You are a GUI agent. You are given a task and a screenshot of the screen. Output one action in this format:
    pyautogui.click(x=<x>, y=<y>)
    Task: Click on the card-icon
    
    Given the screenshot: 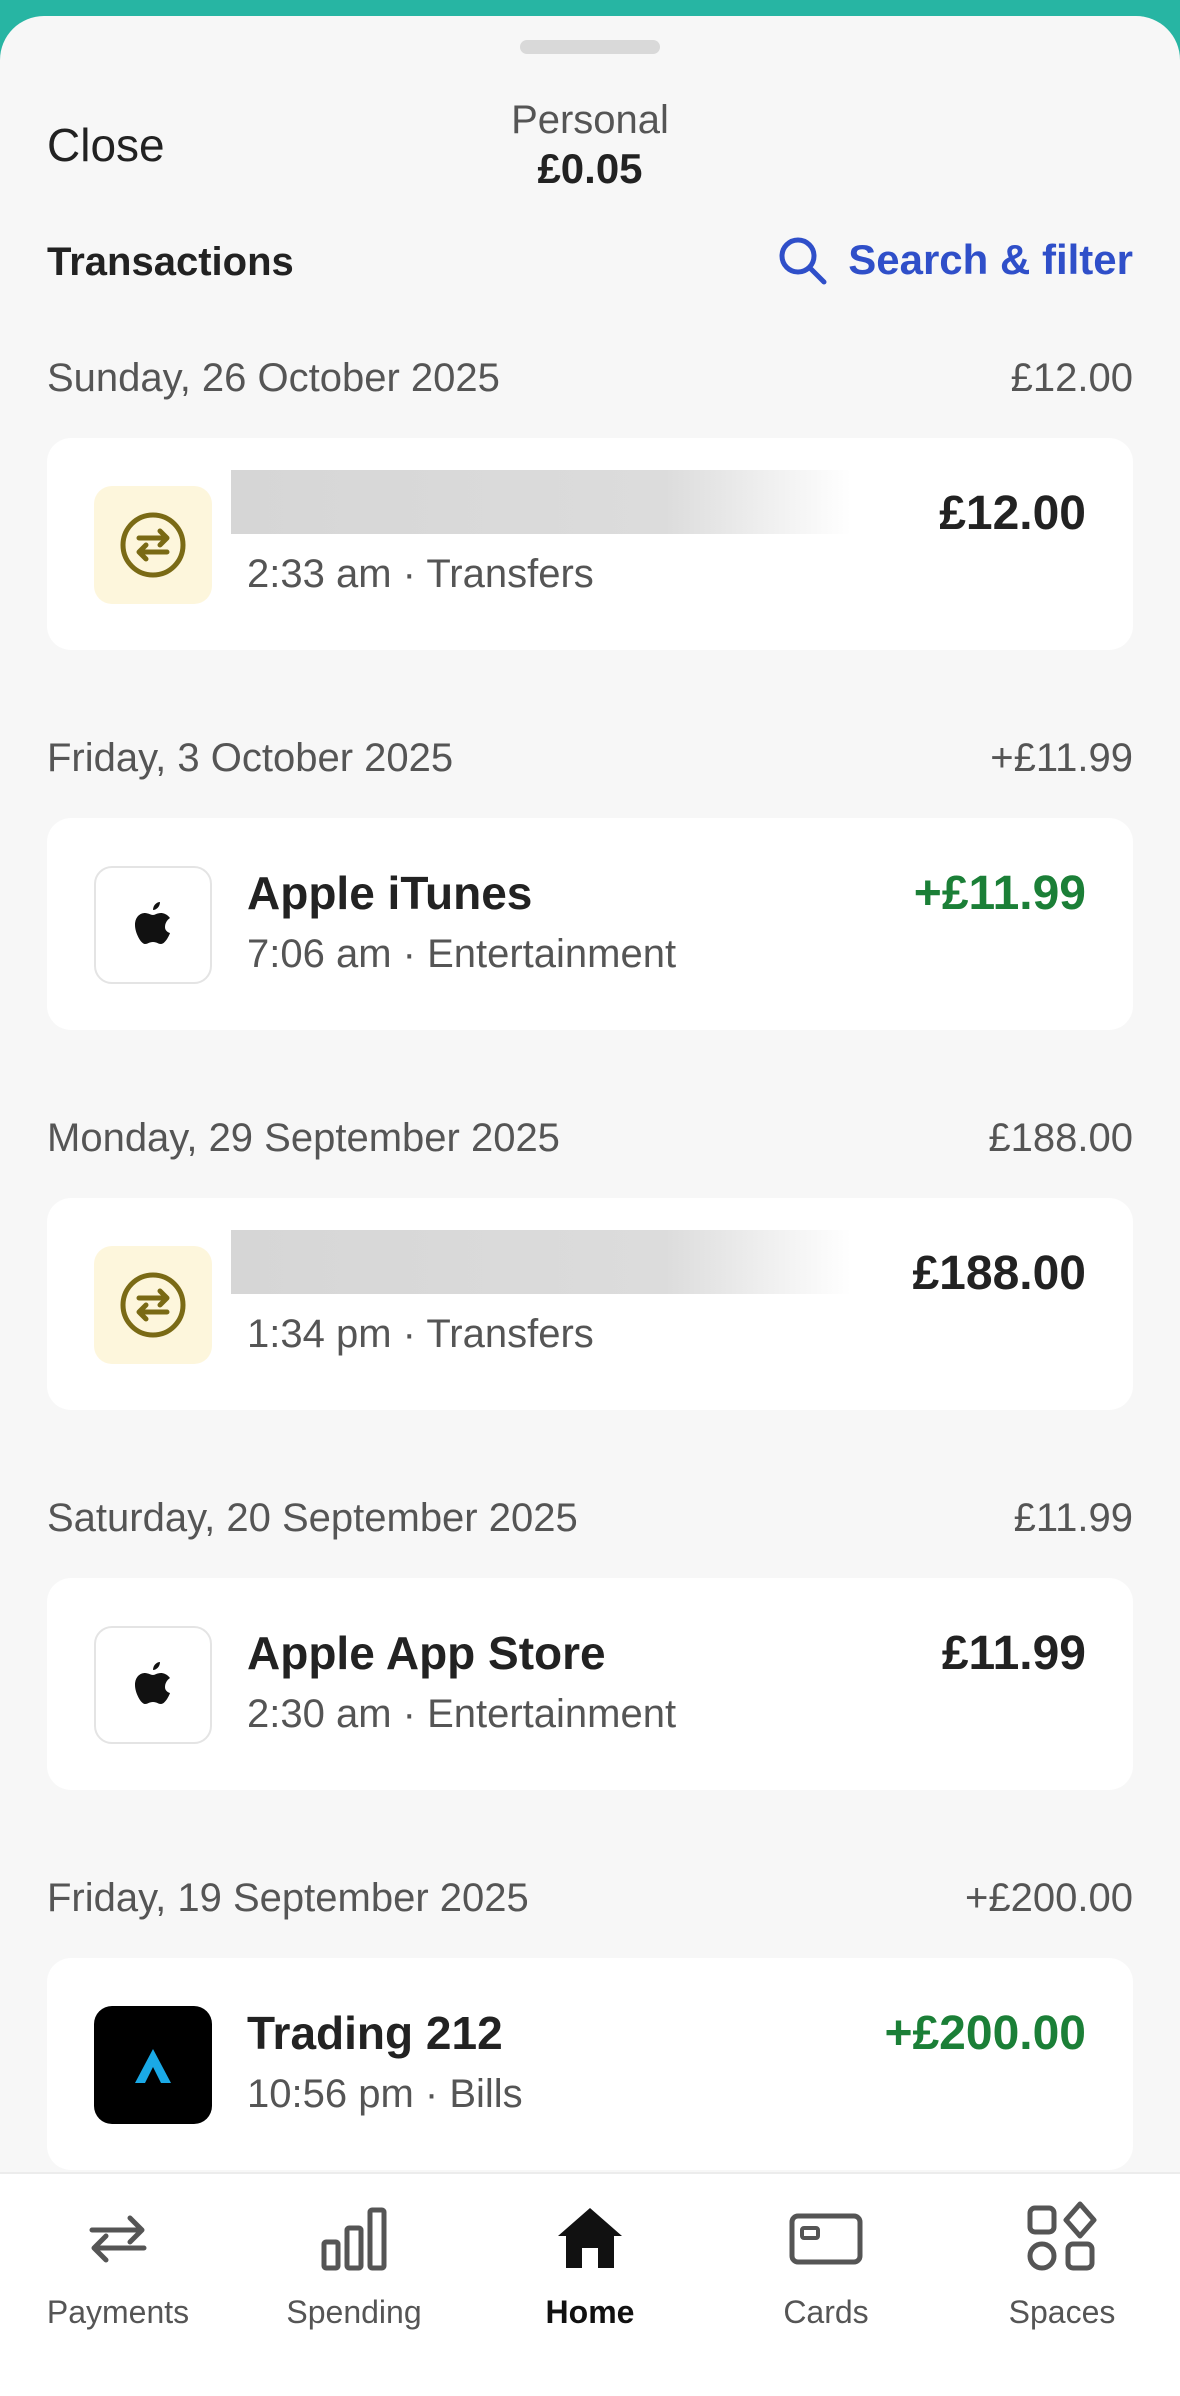 What is the action you would take?
    pyautogui.click(x=826, y=2239)
    